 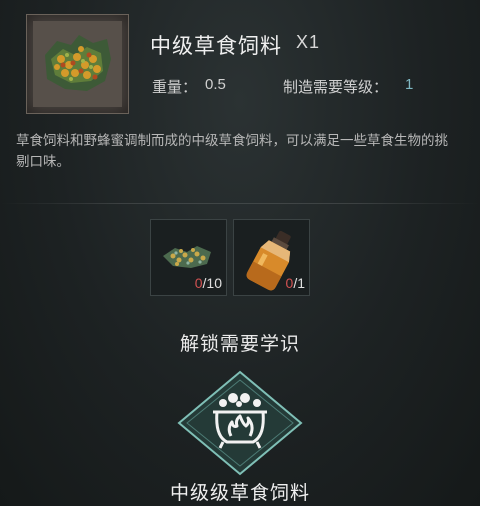 What do you see at coordinates (295, 283) in the screenshot?
I see `ingredient-count: 0/1` at bounding box center [295, 283].